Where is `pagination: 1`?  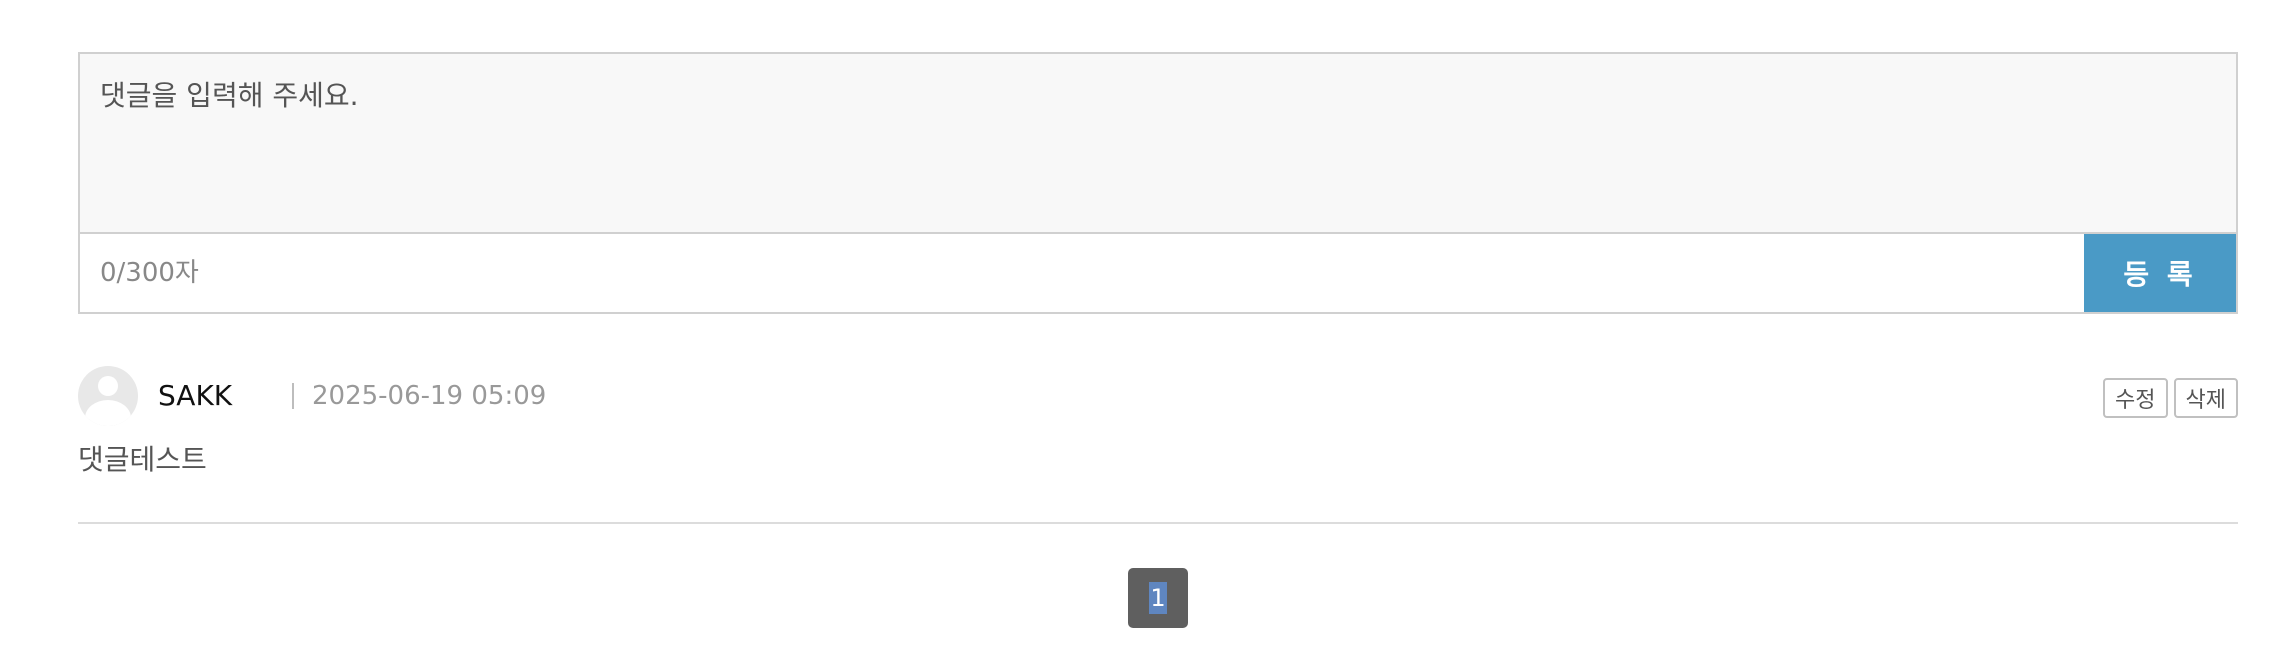
pagination: 1 is located at coordinates (1158, 598).